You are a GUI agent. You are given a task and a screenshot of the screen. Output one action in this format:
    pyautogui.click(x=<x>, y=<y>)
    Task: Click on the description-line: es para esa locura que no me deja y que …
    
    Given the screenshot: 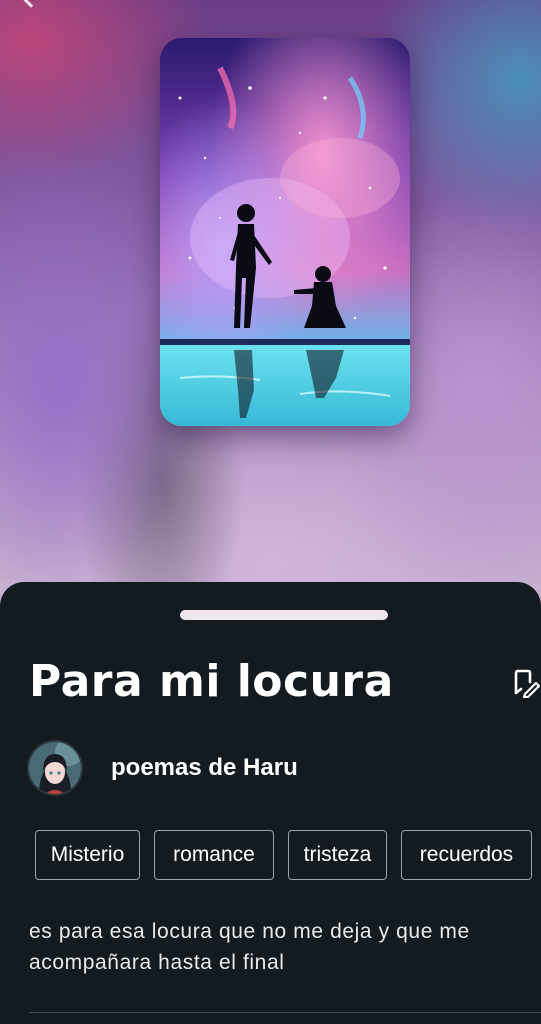 What is the action you would take?
    pyautogui.click(x=249, y=931)
    